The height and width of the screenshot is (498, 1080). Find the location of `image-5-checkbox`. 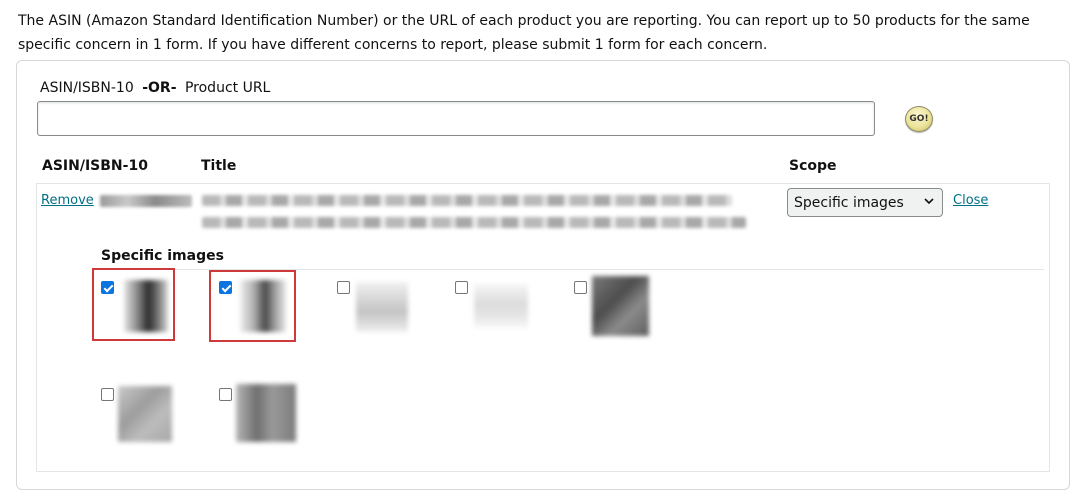

image-5-checkbox is located at coordinates (580, 287).